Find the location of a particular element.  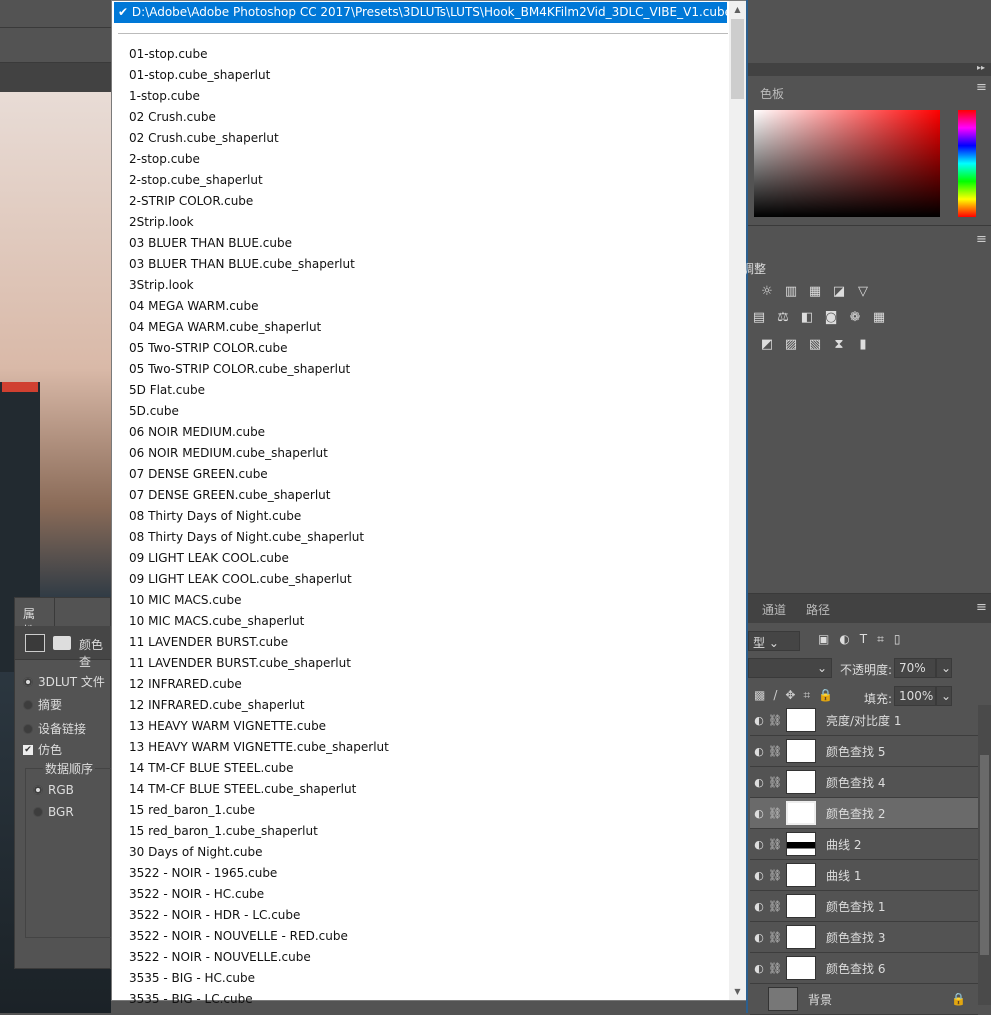

vibrance-icon: ▽ is located at coordinates (863, 292).